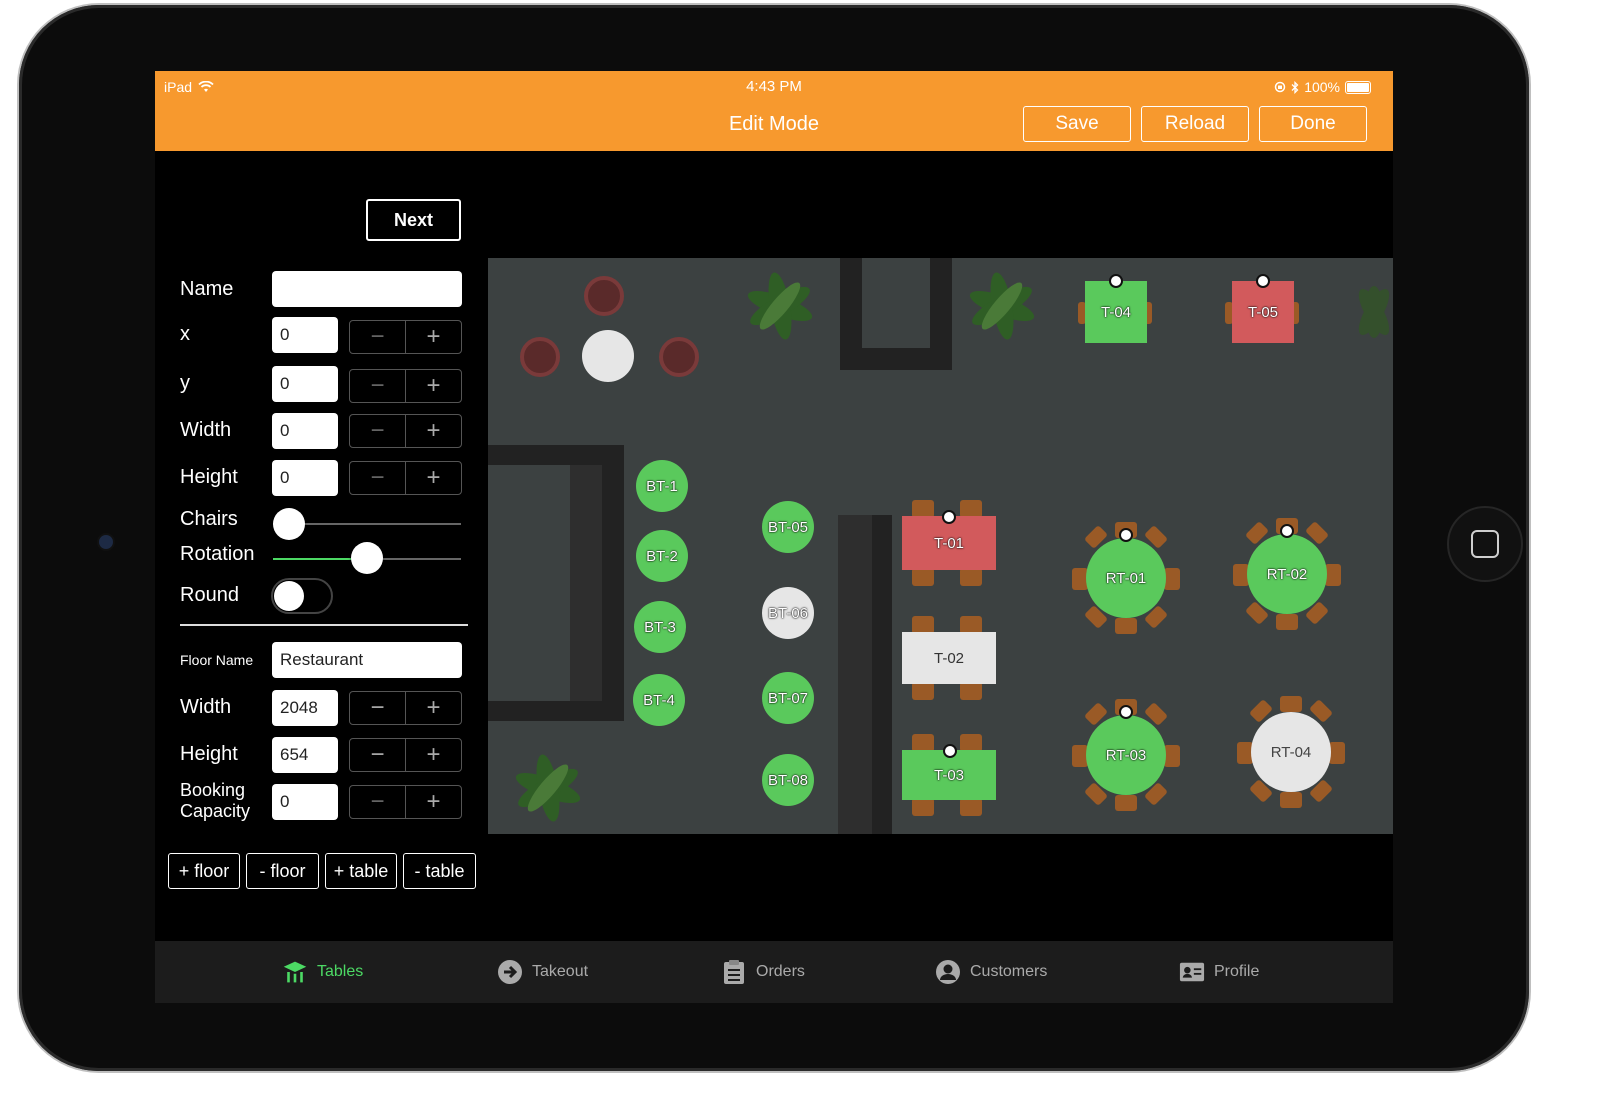  I want to click on table-bt-05: BT-05, so click(788, 527).